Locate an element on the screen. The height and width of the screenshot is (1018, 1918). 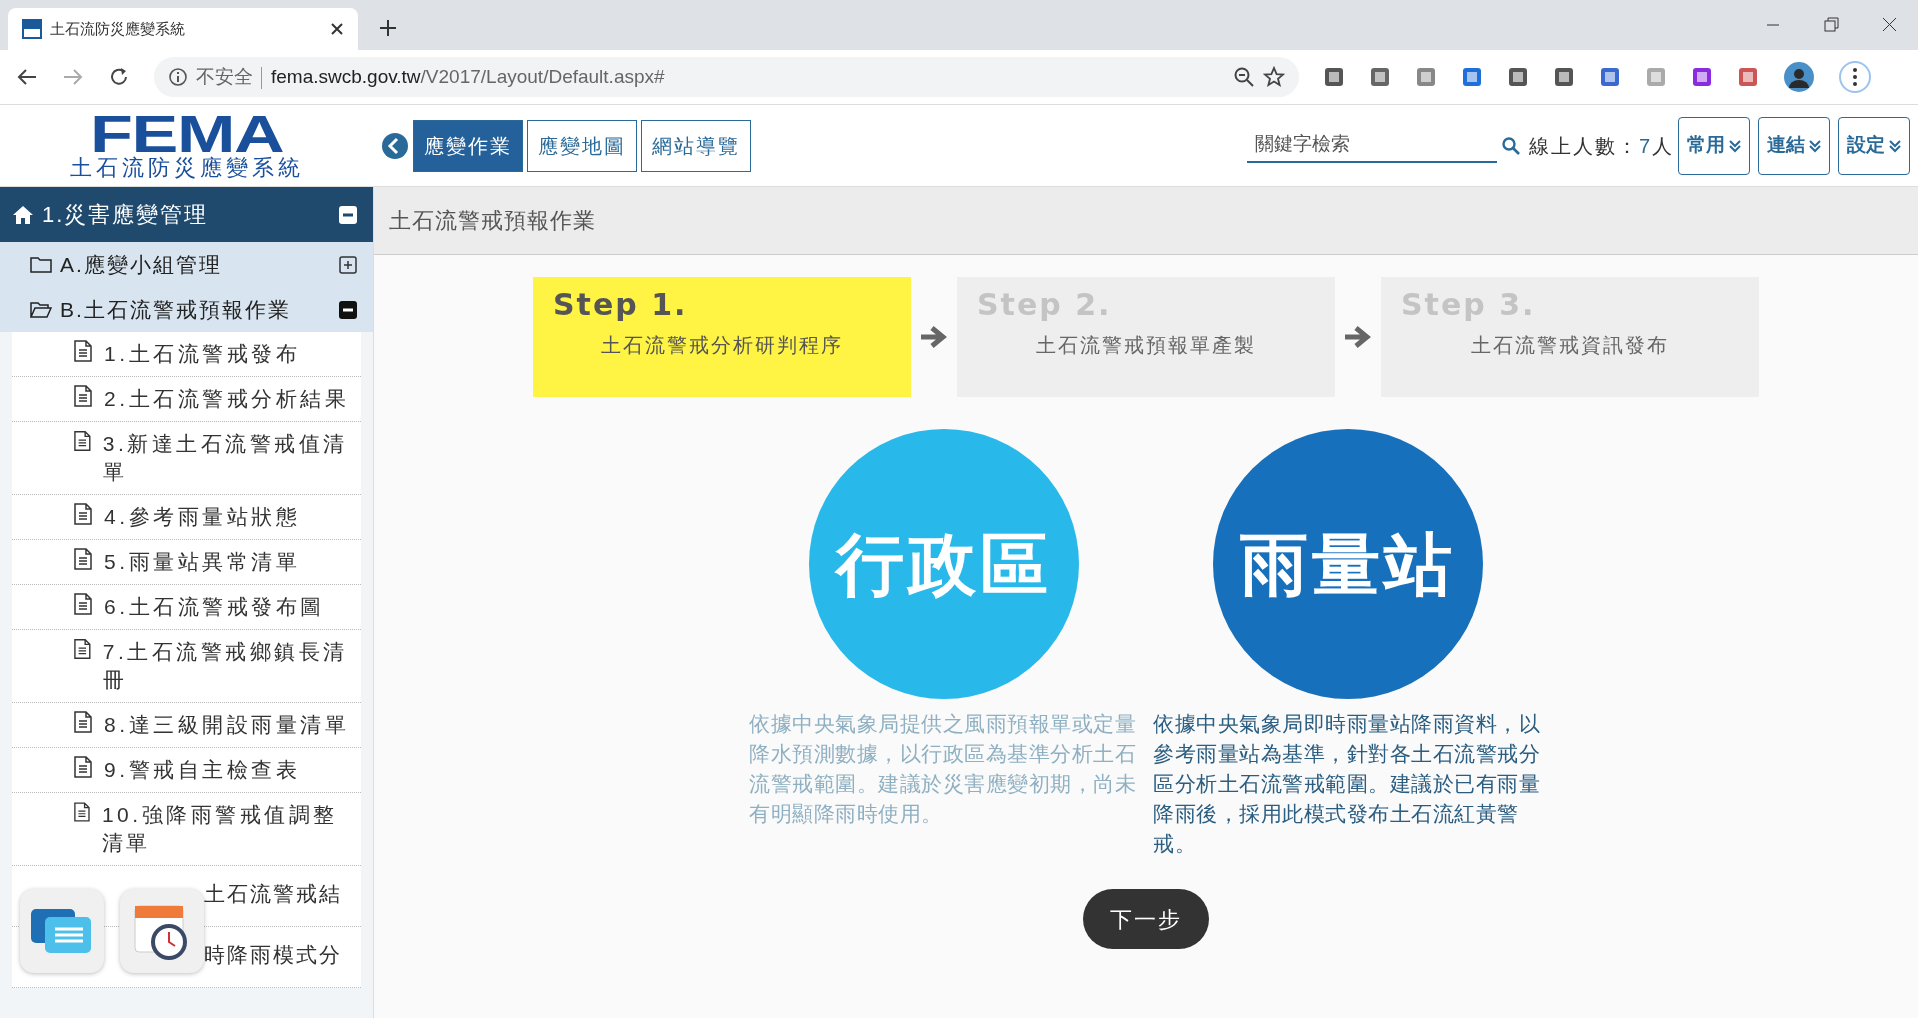
favicon-icon is located at coordinates (32, 29).